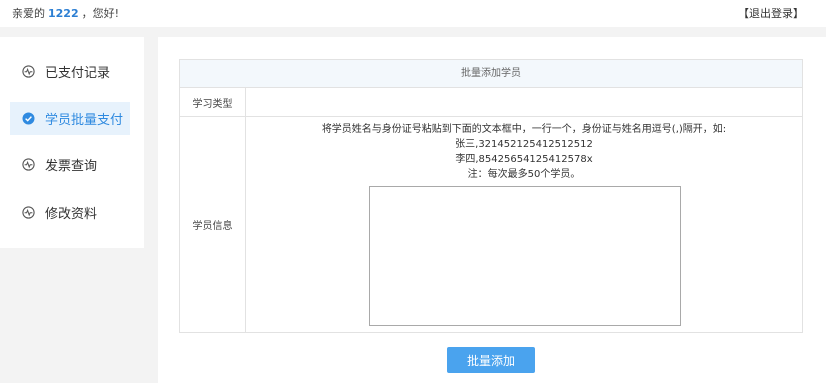 The height and width of the screenshot is (383, 826). Describe the element at coordinates (100, 13) in the screenshot. I see `greeting-suffix: ，您好!` at that location.